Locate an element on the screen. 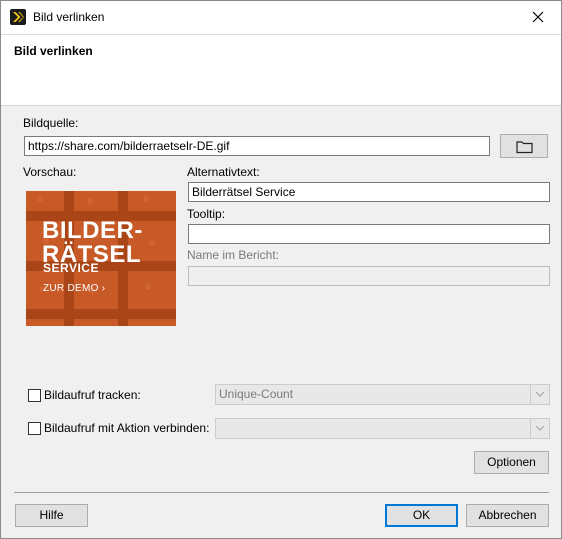 Image resolution: width=562 pixels, height=539 pixels. preview-text-line3: SERVICE is located at coordinates (71, 268).